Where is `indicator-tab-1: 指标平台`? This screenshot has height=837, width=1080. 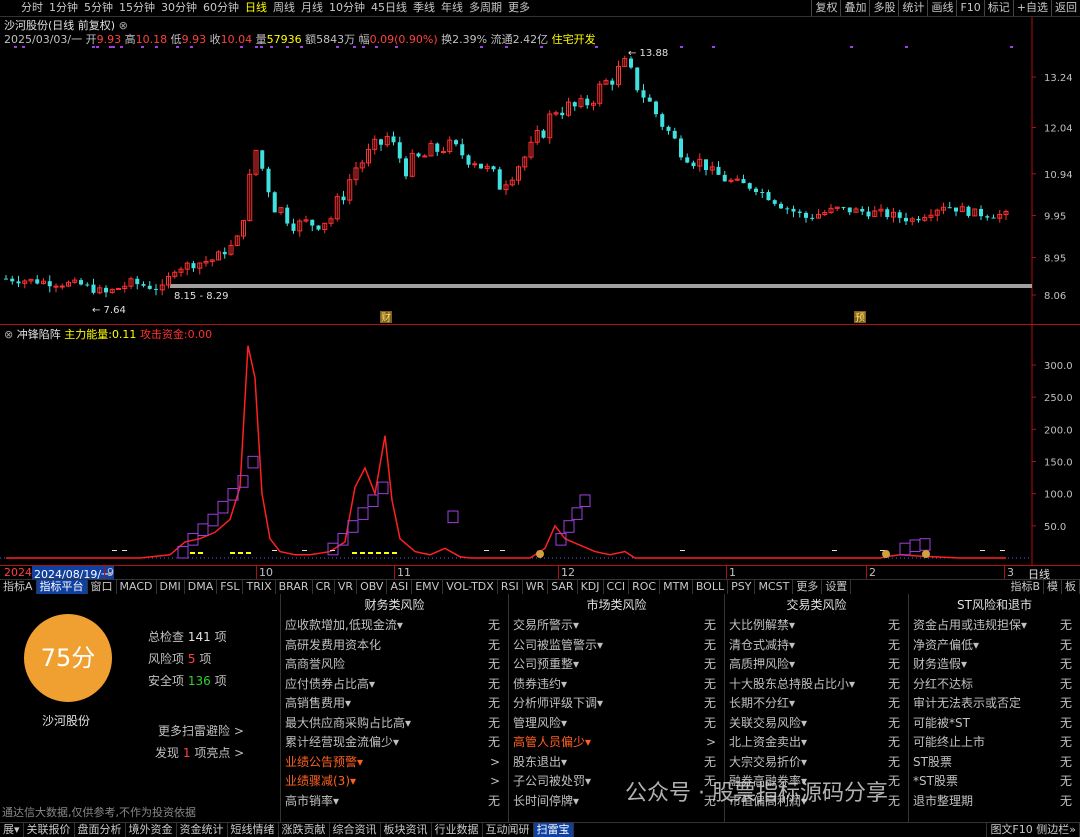 indicator-tab-1: 指标平台 is located at coordinates (62, 587).